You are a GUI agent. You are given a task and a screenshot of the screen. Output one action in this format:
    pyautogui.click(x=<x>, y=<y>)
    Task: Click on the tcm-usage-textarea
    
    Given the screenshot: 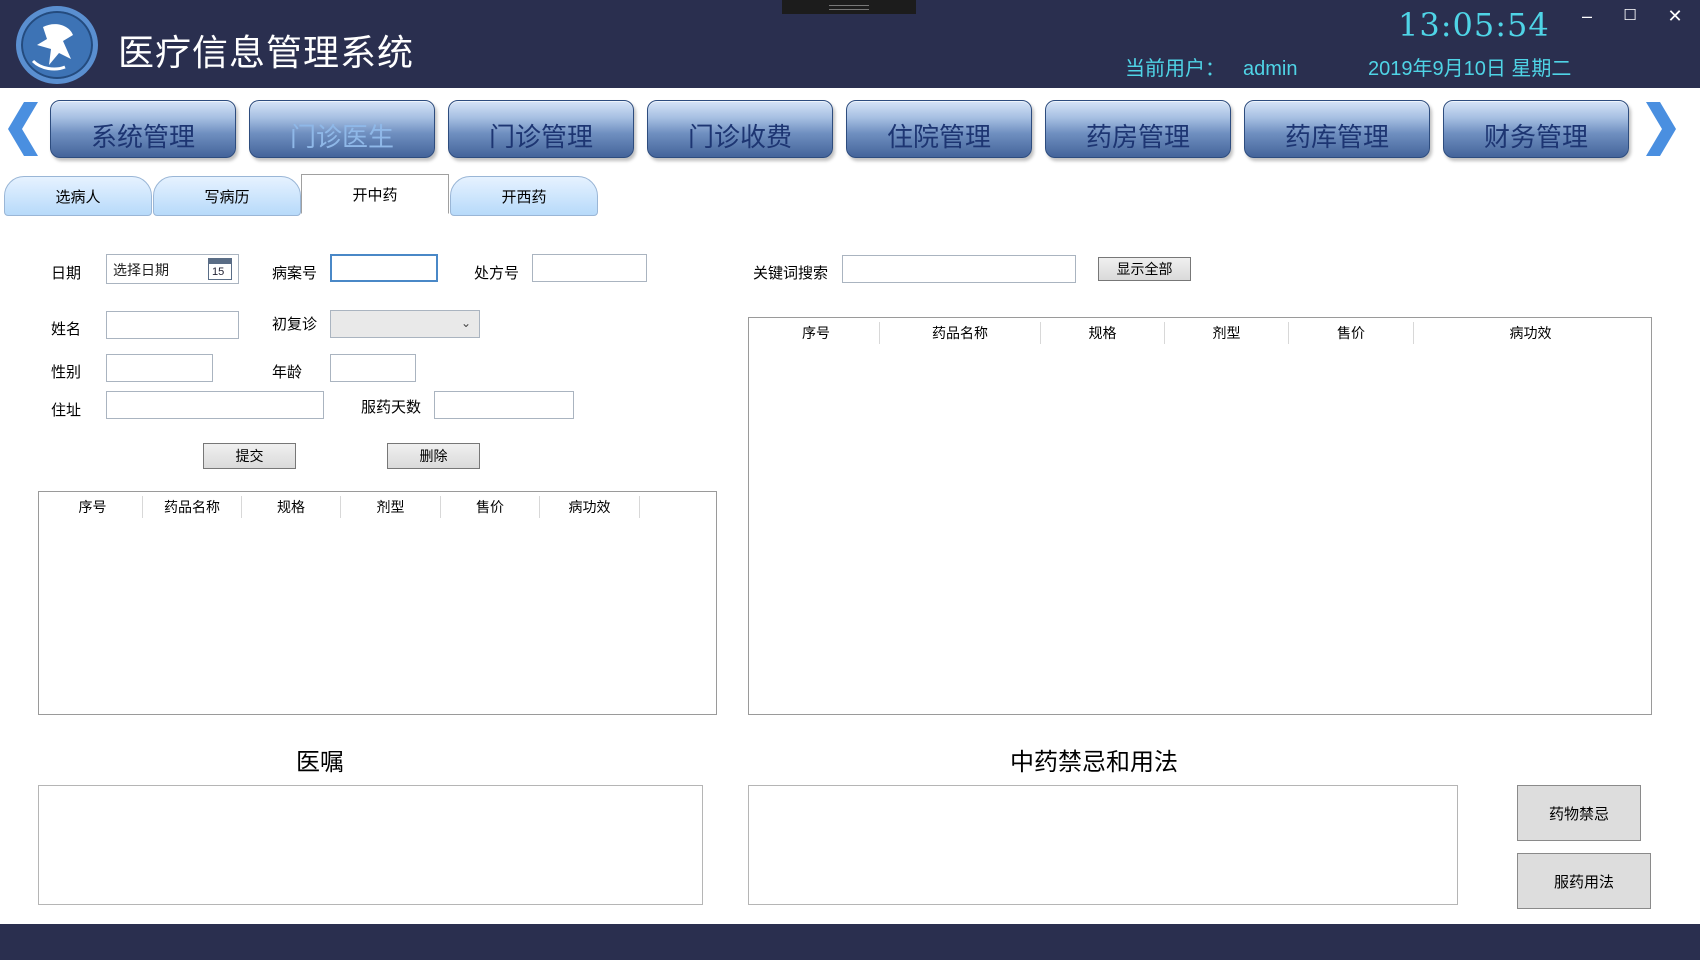 What is the action you would take?
    pyautogui.click(x=1103, y=845)
    